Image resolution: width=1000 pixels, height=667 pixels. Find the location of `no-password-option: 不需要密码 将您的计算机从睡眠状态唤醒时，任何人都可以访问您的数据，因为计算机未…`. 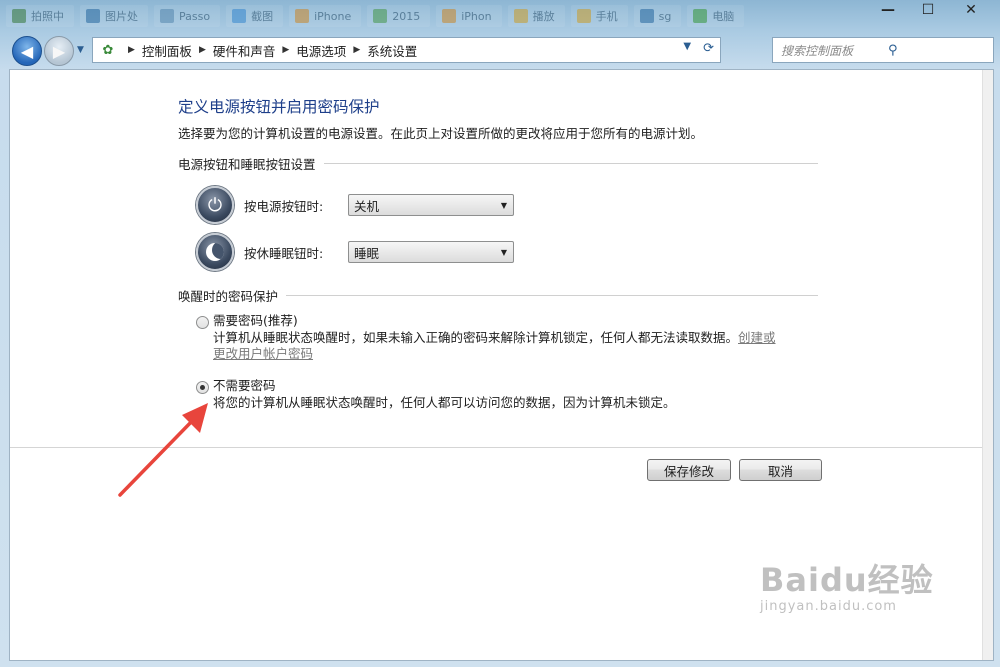

no-password-option: 不需要密码 将您的计算机从睡眠状态唤醒时，任何人都可以访问您的数据，因为计算机未… is located at coordinates (487, 394).